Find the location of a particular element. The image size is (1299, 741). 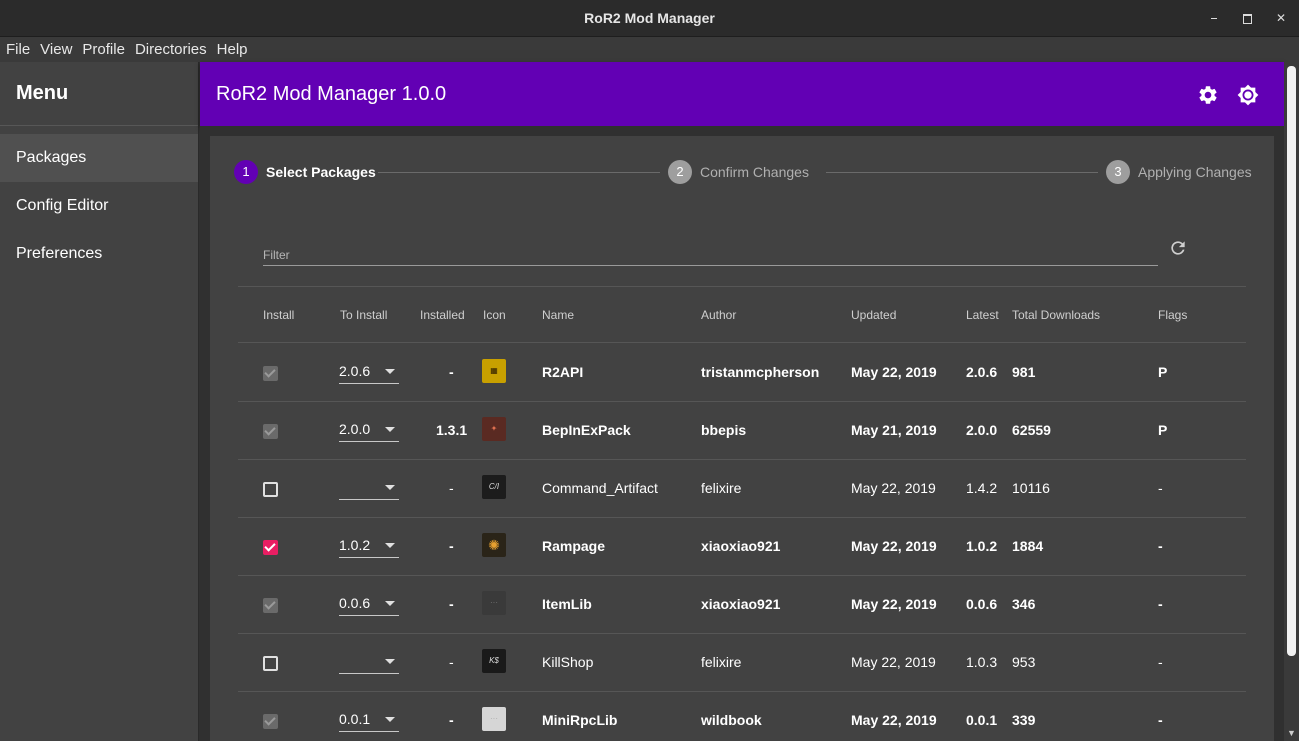

package-latest: 0.0.1 is located at coordinates (982, 720).